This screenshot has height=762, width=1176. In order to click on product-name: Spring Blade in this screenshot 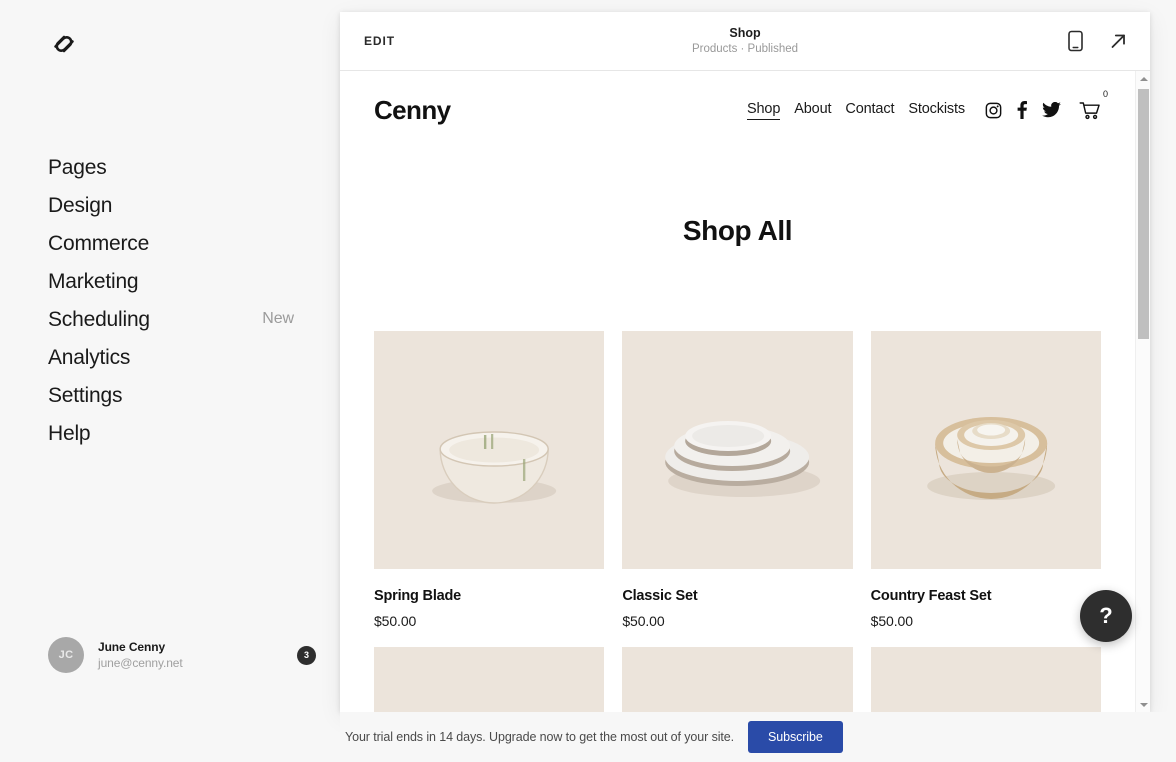, I will do `click(418, 596)`.